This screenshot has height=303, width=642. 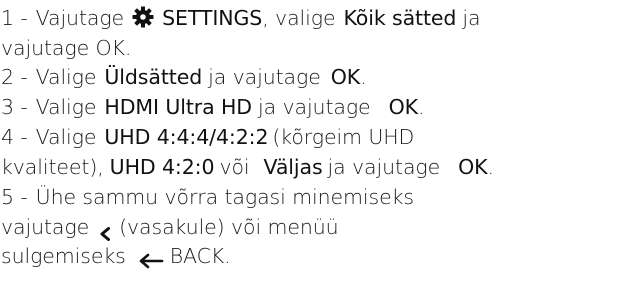 I want to click on step-number: 4 -, so click(x=14, y=137).